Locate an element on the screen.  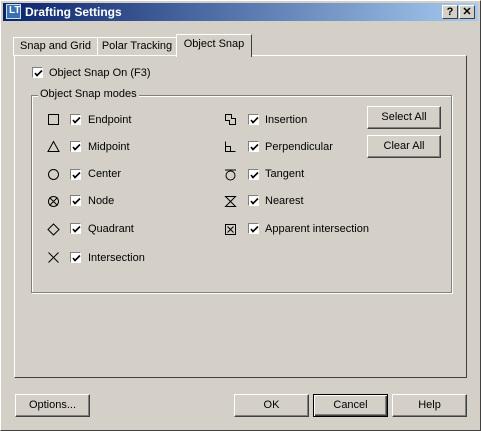
midpoint-label: Midpoint is located at coordinates (109, 147).